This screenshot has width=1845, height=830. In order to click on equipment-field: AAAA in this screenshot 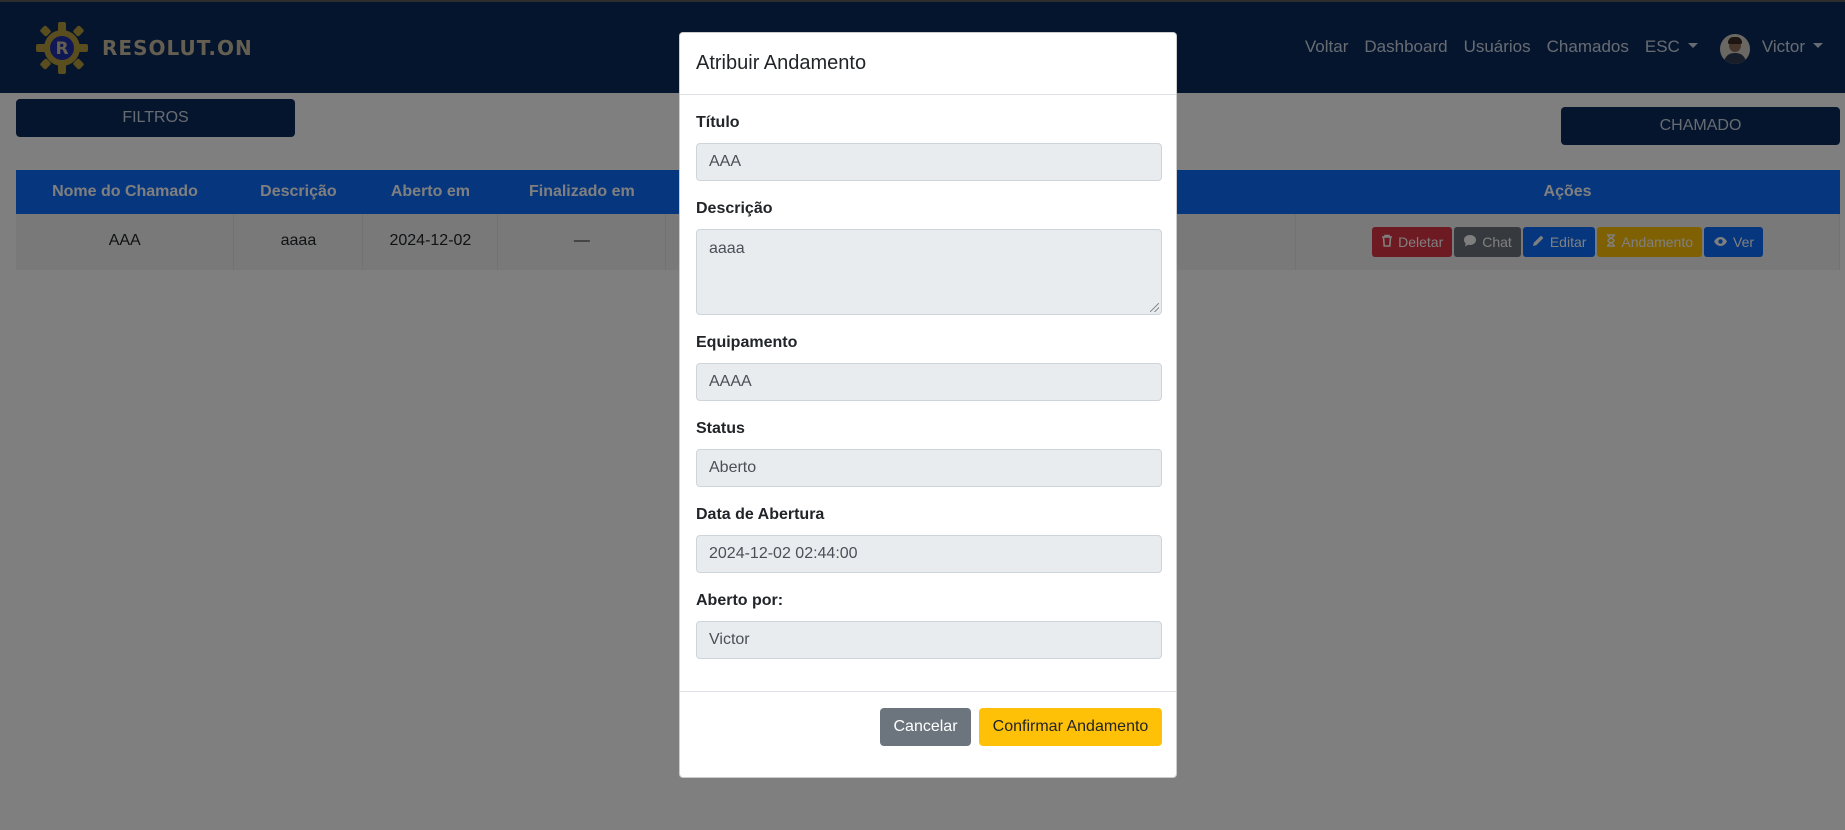, I will do `click(929, 382)`.